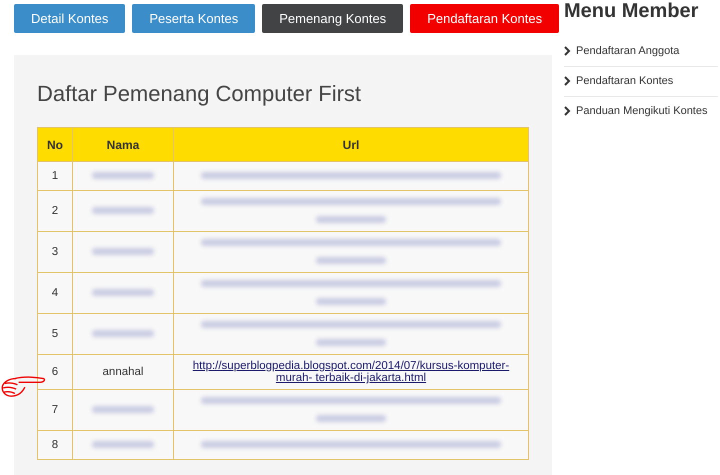 This screenshot has height=475, width=720. Describe the element at coordinates (55, 372) in the screenshot. I see `table-cell: 6` at that location.